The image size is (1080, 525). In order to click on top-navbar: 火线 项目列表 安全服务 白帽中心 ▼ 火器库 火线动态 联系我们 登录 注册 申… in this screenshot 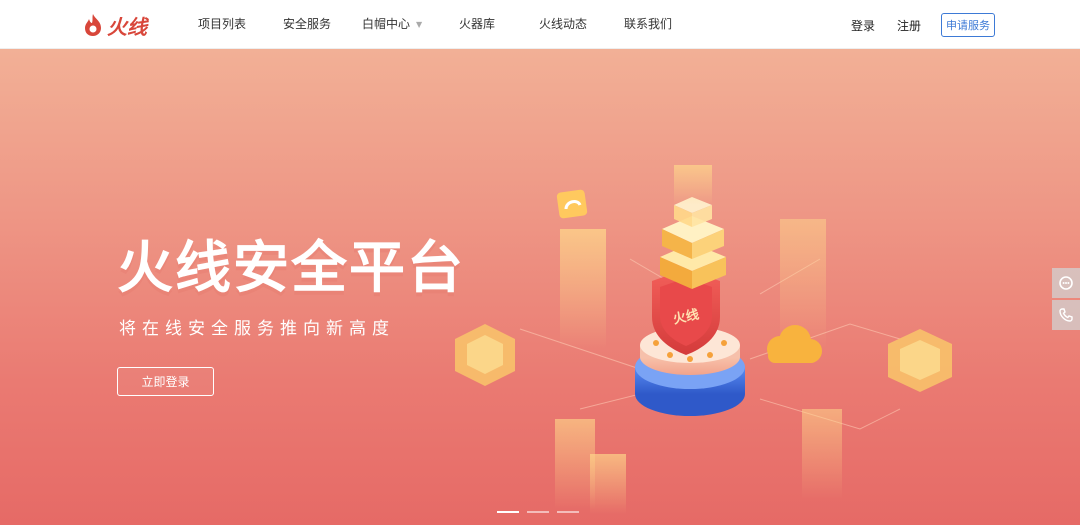, I will do `click(540, 24)`.